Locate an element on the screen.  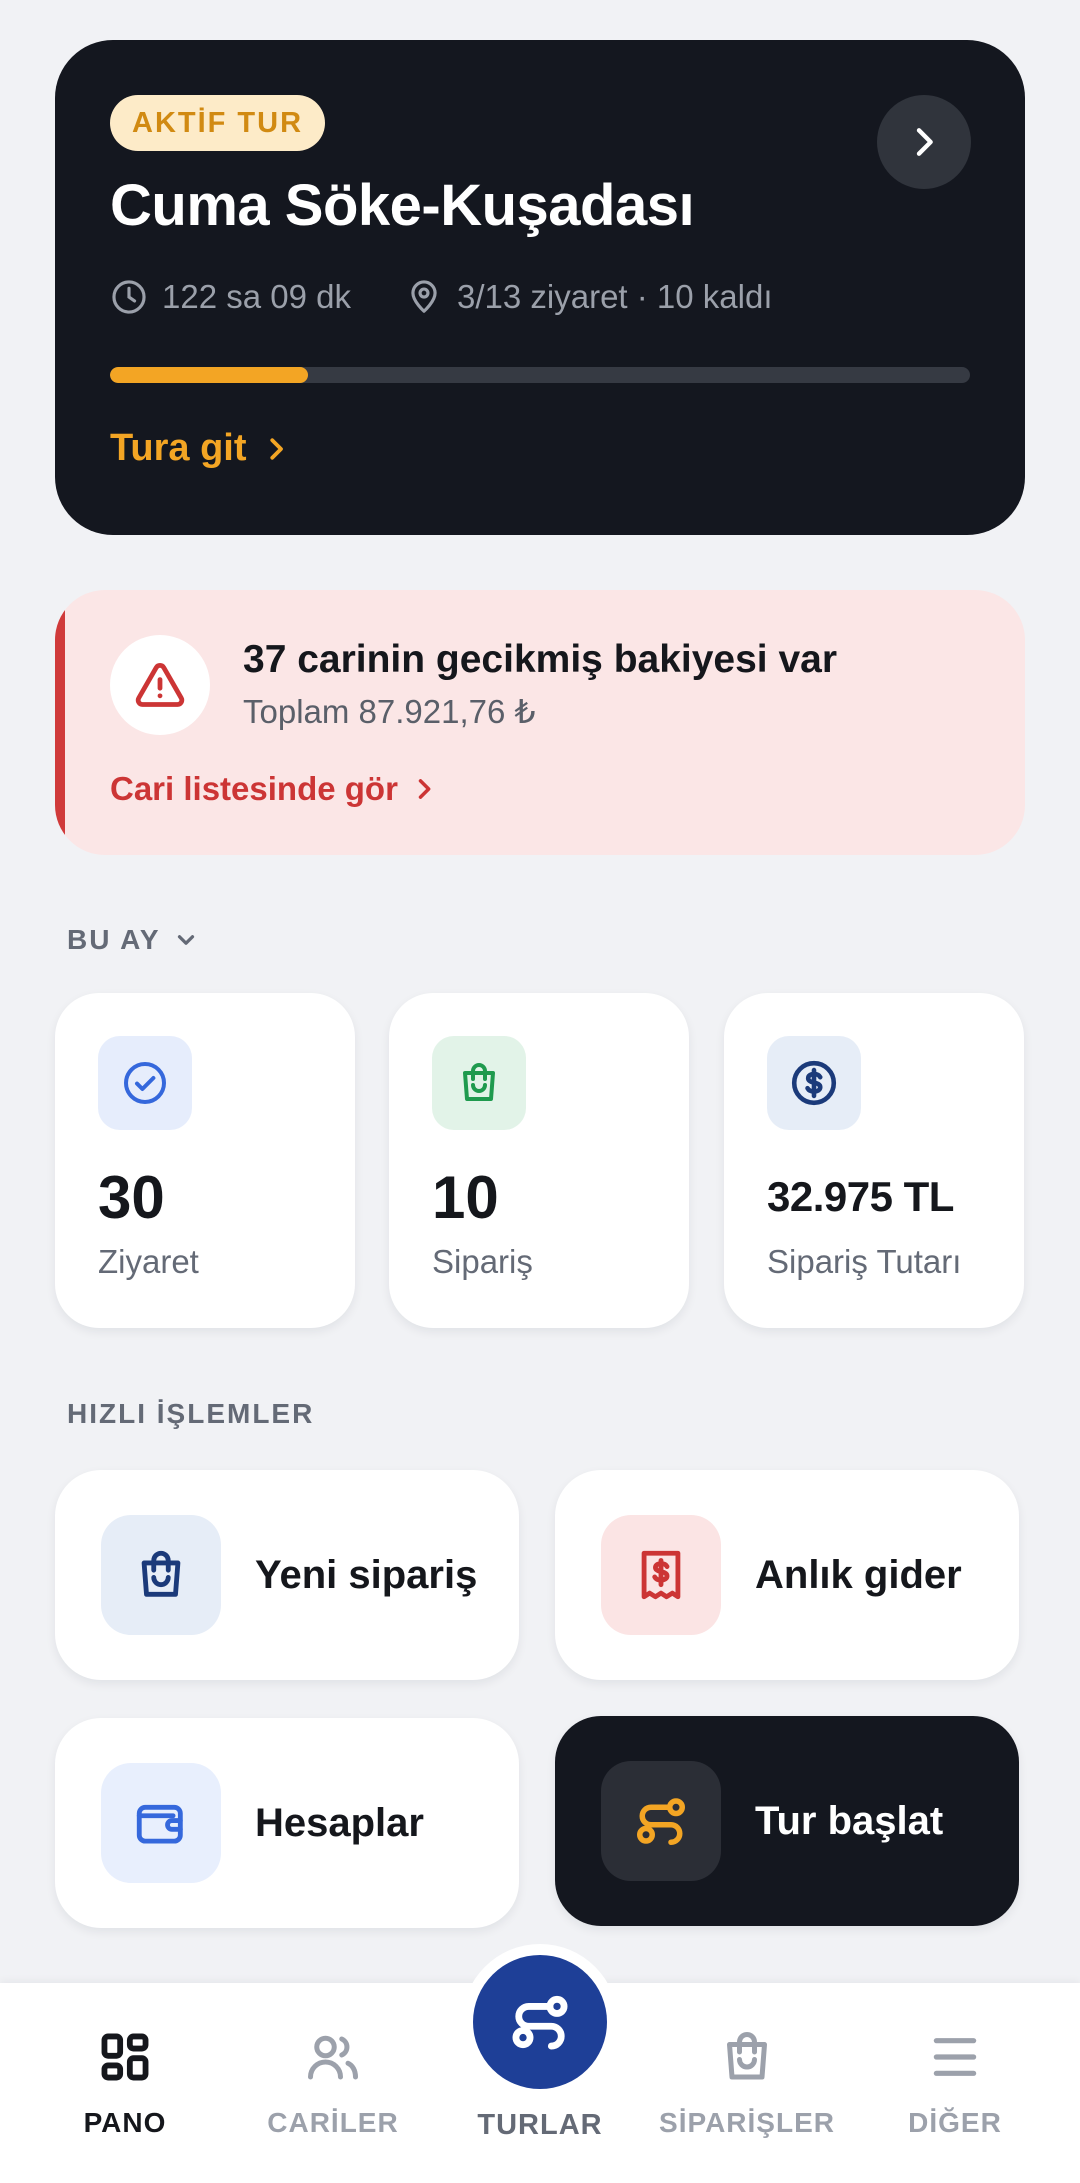
menu-icon is located at coordinates (955, 2057).